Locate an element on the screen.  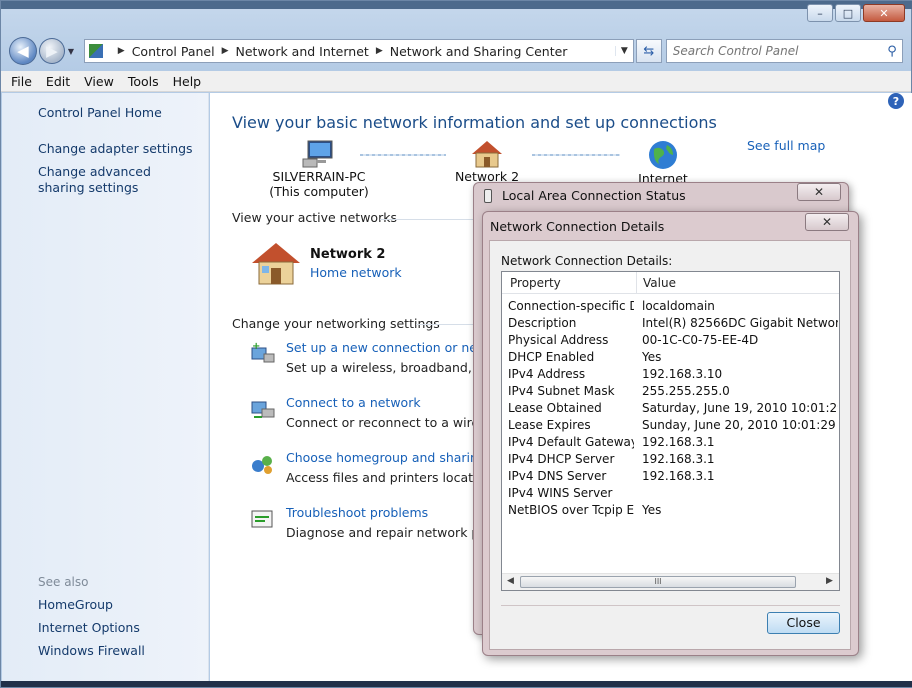
row-property: IPv4 Default Gateway is located at coordinates (571, 442).